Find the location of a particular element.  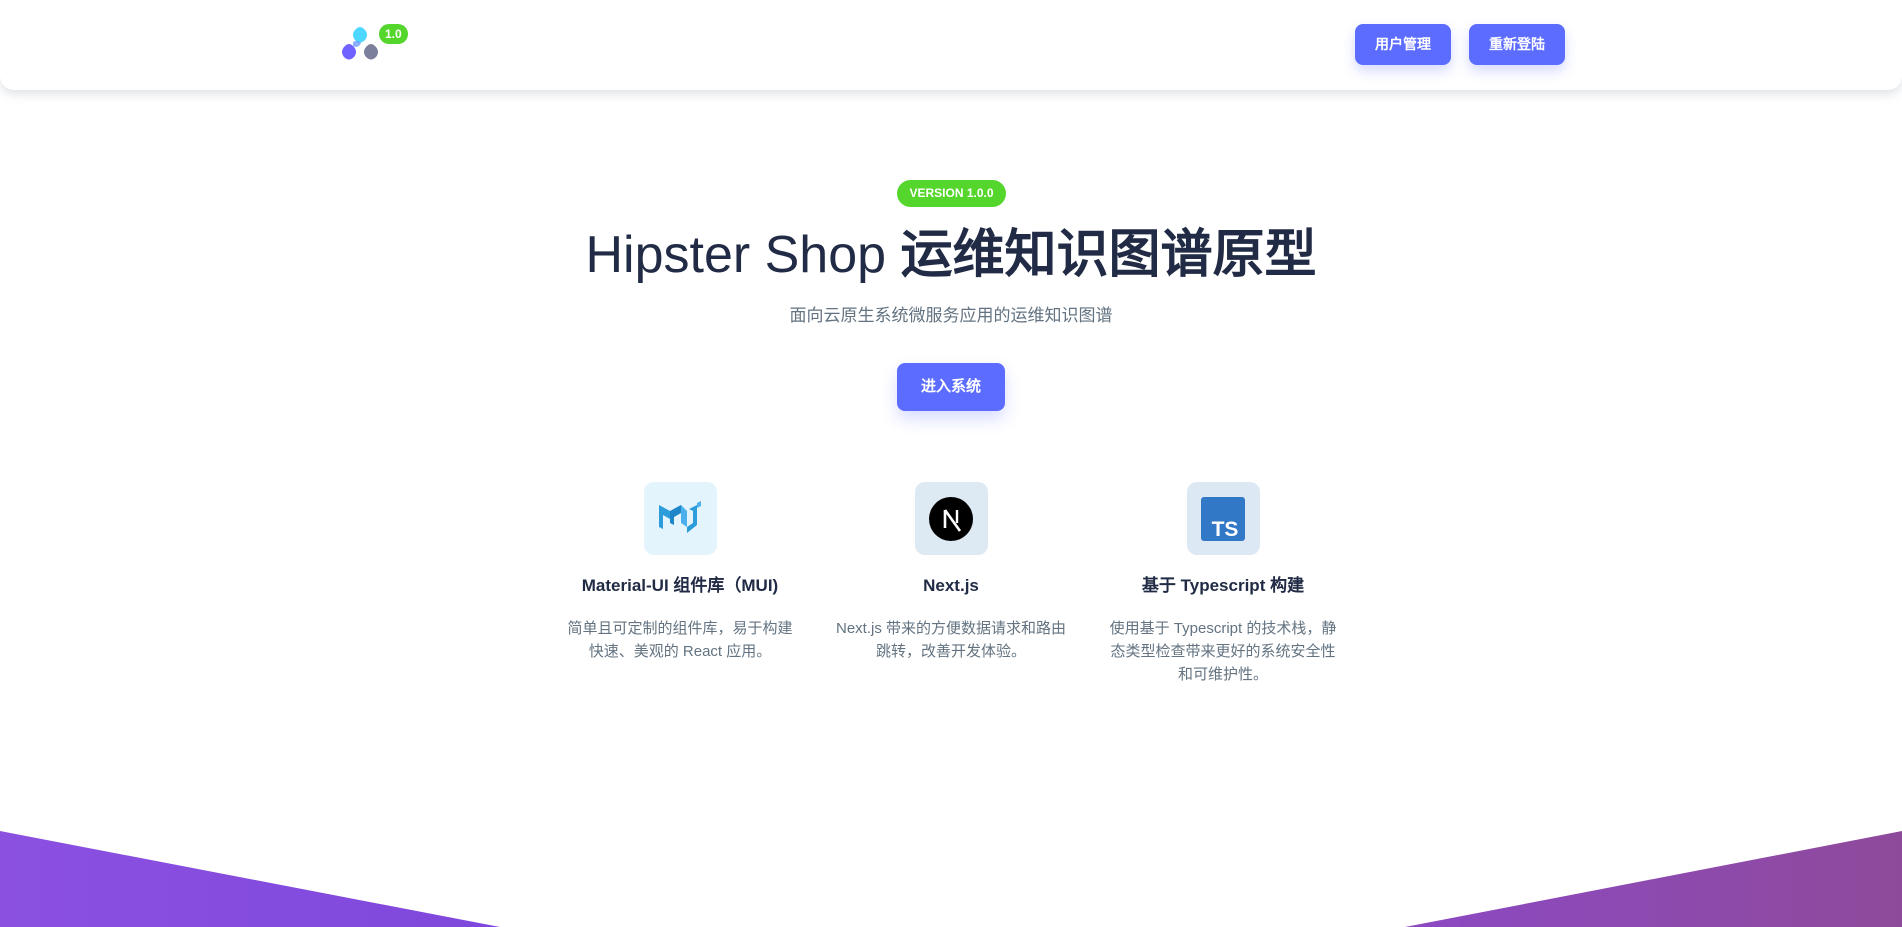

feature-title: 基于 Typescript 构建 is located at coordinates (1223, 585).